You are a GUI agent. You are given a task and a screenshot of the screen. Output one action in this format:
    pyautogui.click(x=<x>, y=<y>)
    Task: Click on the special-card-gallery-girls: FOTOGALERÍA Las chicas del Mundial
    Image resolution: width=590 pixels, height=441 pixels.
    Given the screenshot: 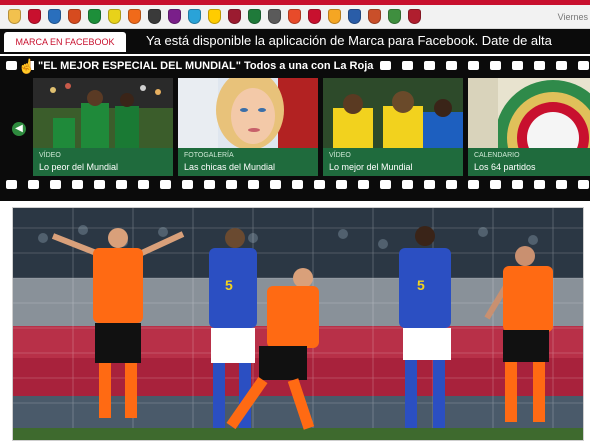 What is the action you would take?
    pyautogui.click(x=248, y=127)
    